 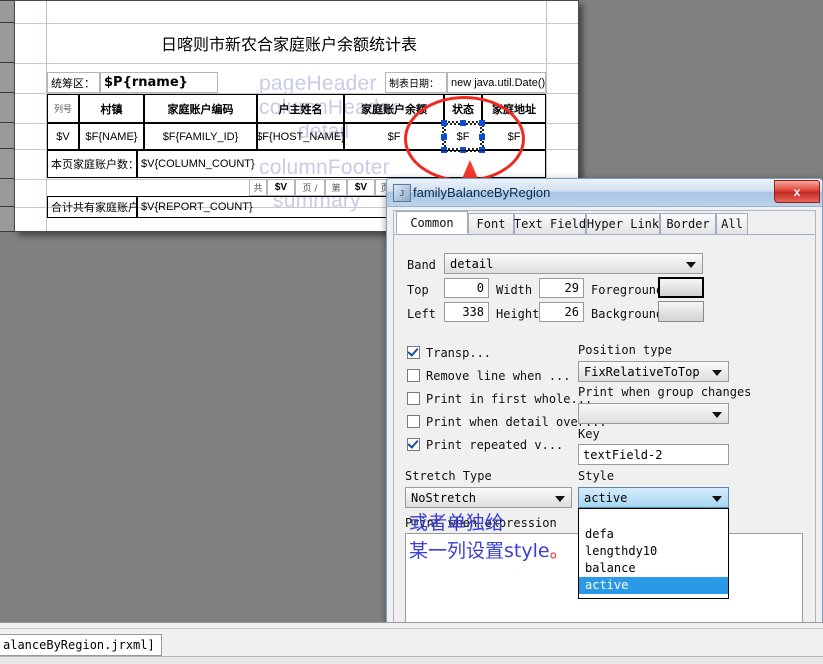 I want to click on key-label: Key, so click(x=589, y=434).